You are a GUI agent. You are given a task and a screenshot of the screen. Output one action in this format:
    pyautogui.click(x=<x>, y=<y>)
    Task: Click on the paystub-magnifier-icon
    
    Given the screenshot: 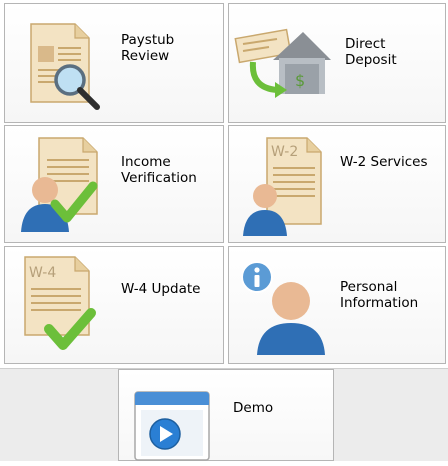 What is the action you would take?
    pyautogui.click(x=66, y=65)
    